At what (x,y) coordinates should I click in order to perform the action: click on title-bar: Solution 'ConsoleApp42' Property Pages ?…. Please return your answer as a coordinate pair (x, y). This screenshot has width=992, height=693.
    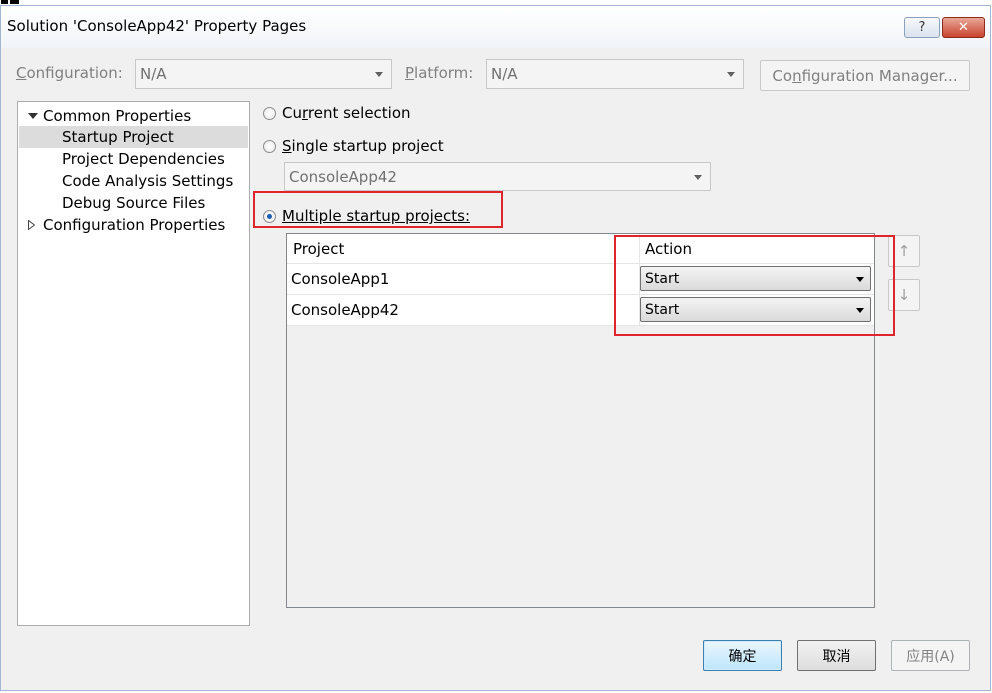
    Looking at the image, I should click on (495, 27).